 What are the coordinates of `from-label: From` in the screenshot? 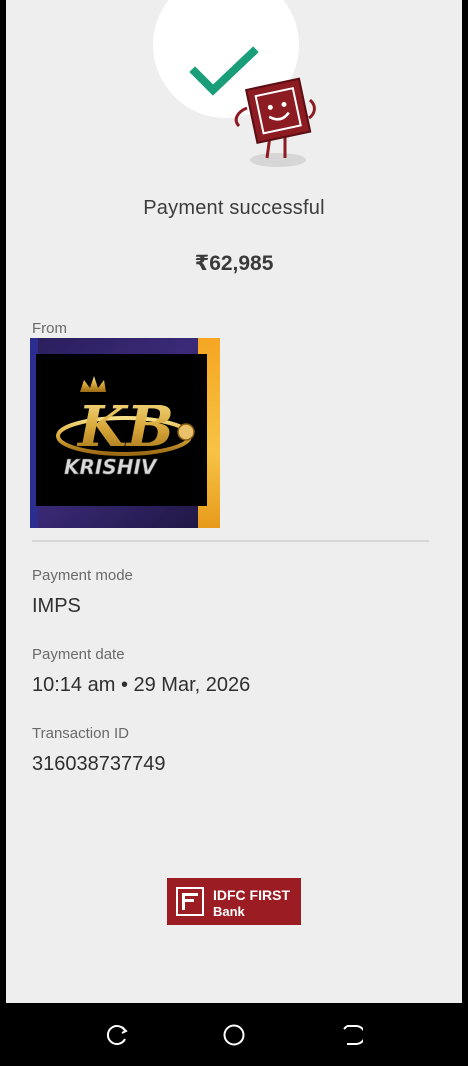 It's located at (49, 328).